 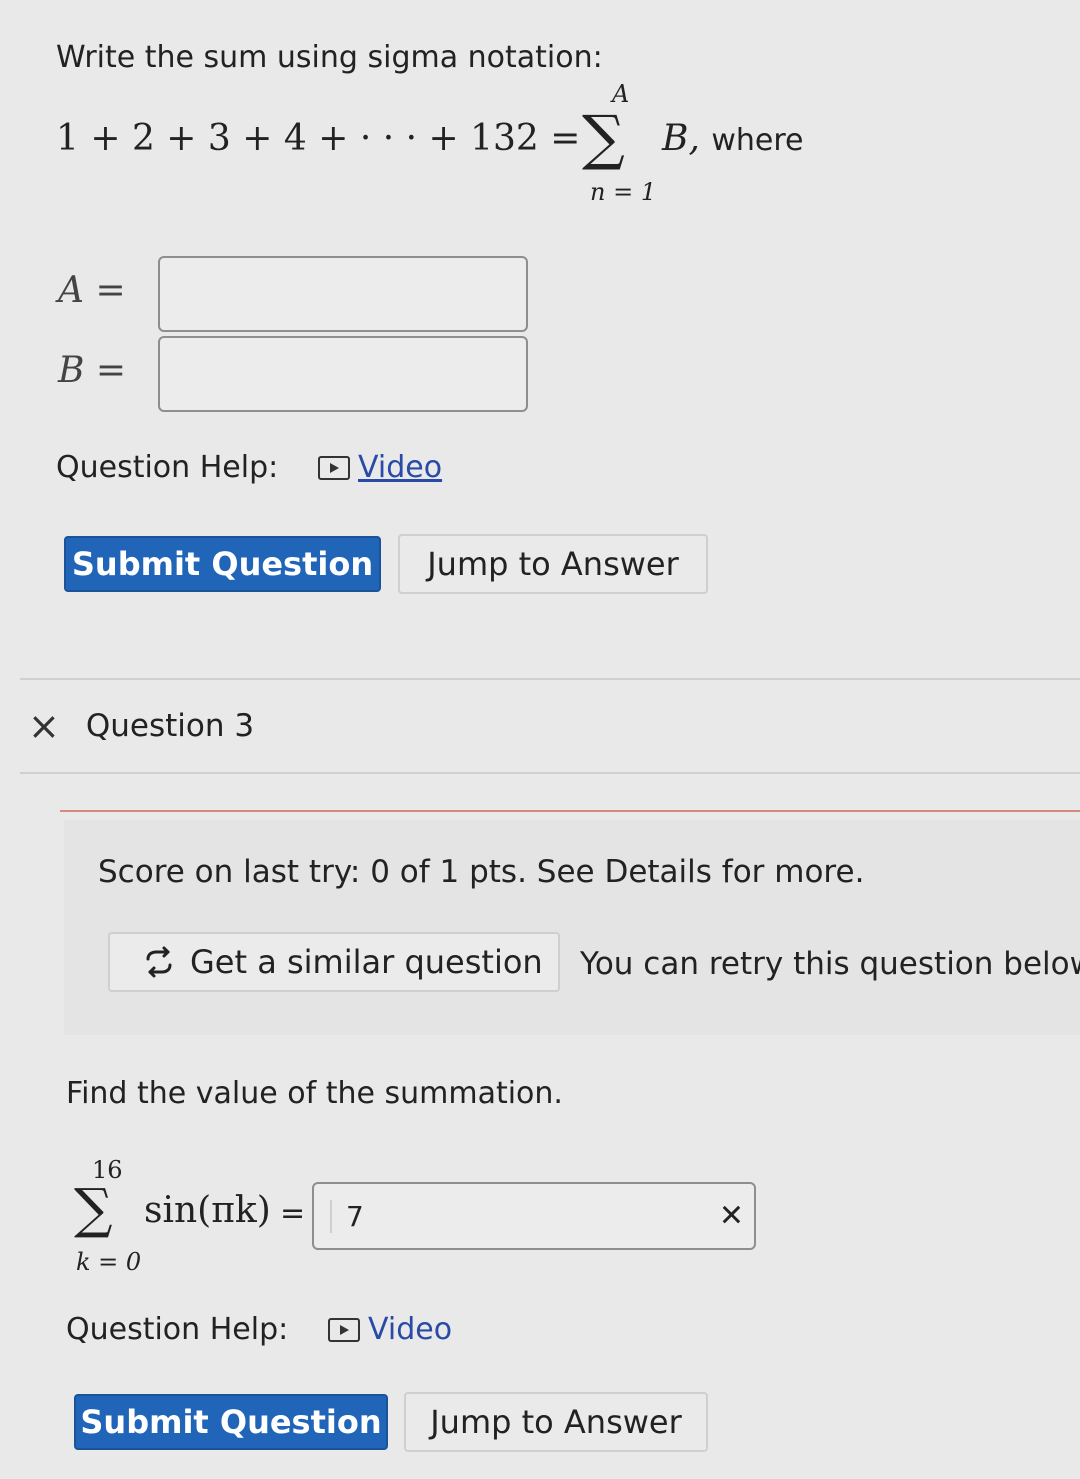 What do you see at coordinates (329, 57) in the screenshot?
I see `question-prompt: Write the sum using sigma notation:` at bounding box center [329, 57].